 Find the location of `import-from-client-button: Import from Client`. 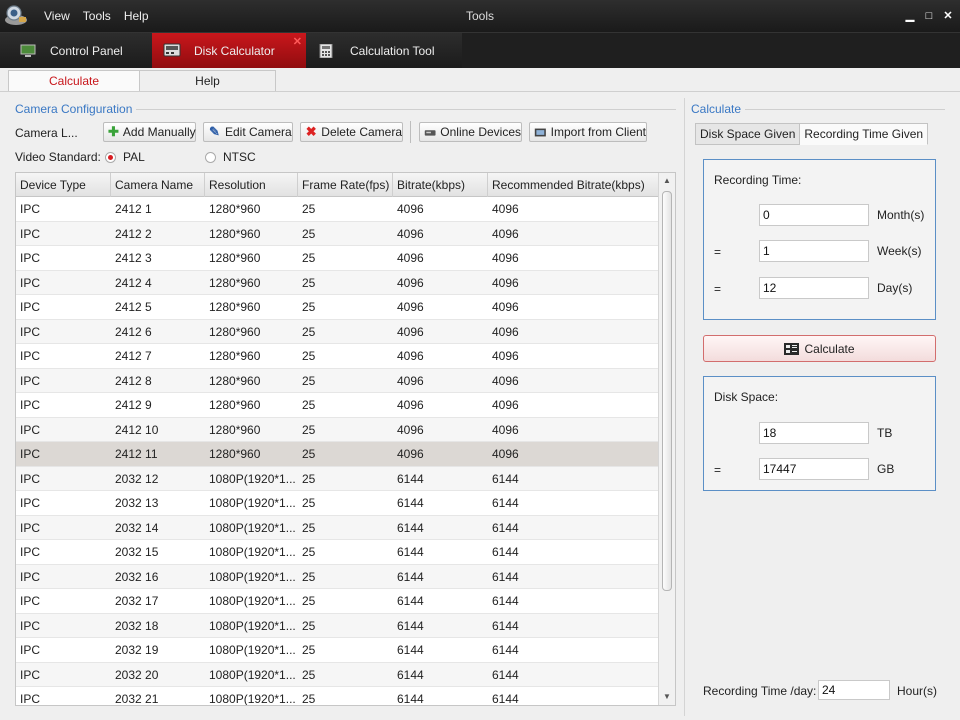

import-from-client-button: Import from Client is located at coordinates (588, 132).